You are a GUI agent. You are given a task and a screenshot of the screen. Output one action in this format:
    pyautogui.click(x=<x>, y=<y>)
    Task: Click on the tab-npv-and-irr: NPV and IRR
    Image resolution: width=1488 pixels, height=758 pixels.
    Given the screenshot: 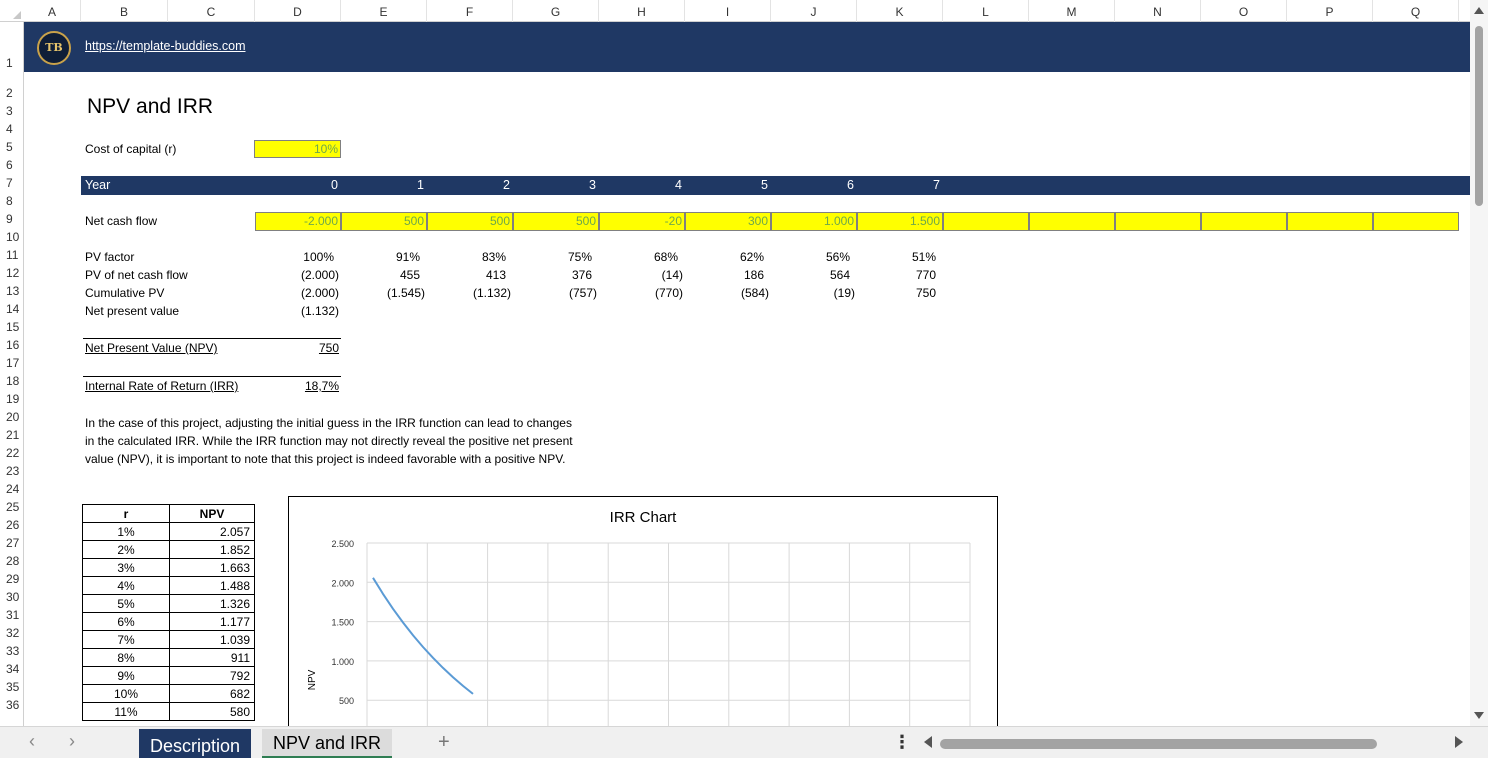 What is the action you would take?
    pyautogui.click(x=327, y=743)
    